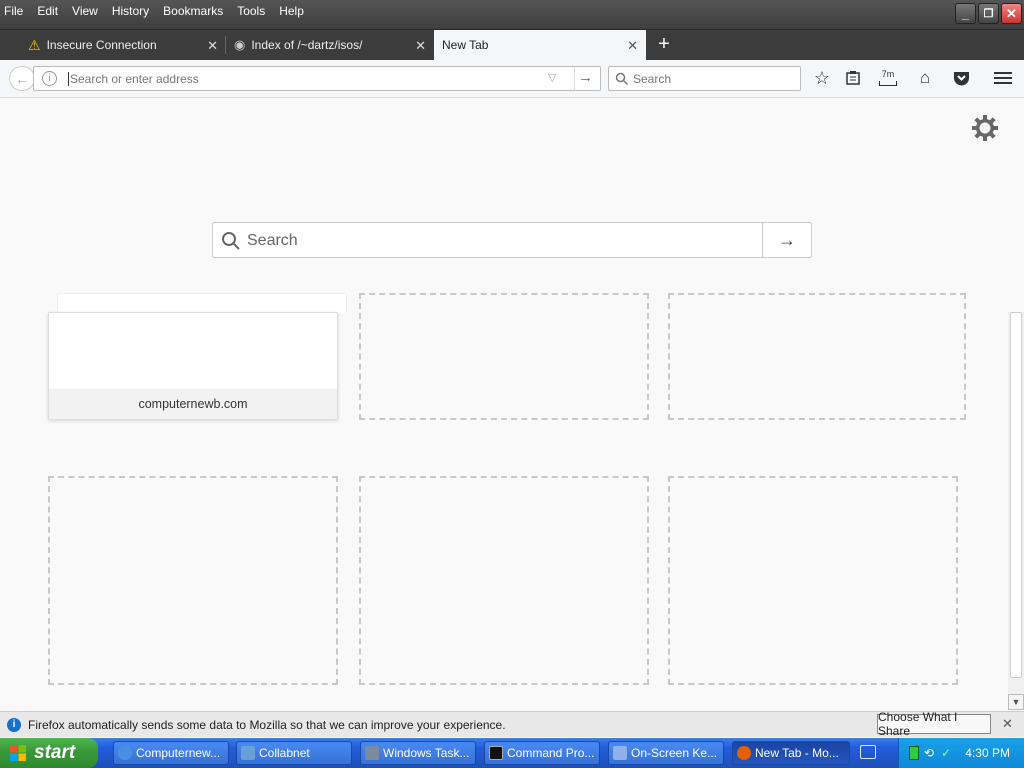  I want to click on warning-icon: ⚠, so click(34, 44).